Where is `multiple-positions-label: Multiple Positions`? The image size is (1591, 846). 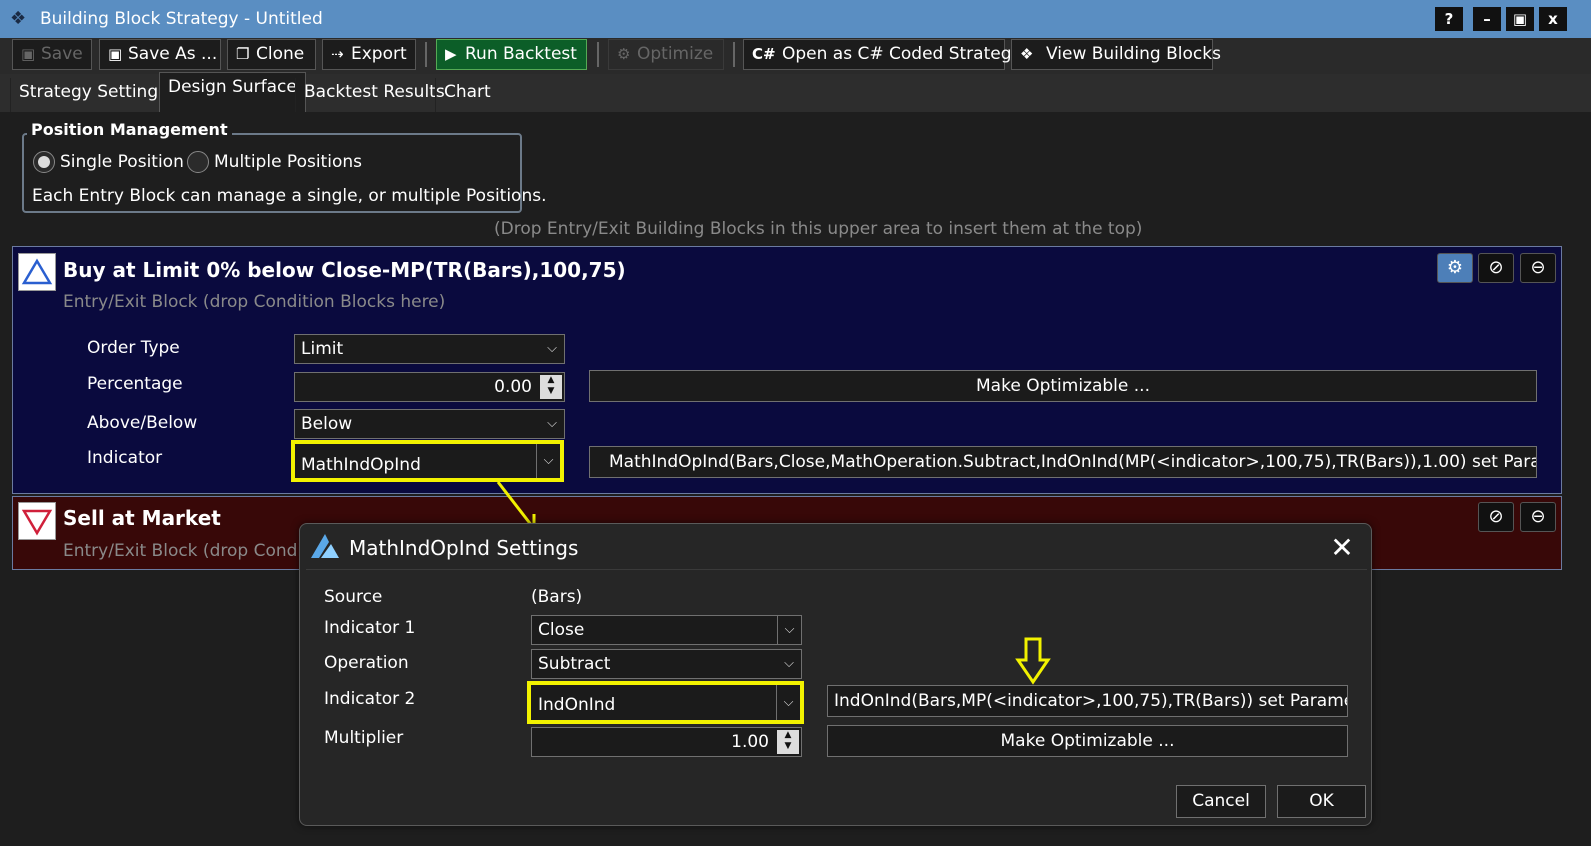 multiple-positions-label: Multiple Positions is located at coordinates (288, 162).